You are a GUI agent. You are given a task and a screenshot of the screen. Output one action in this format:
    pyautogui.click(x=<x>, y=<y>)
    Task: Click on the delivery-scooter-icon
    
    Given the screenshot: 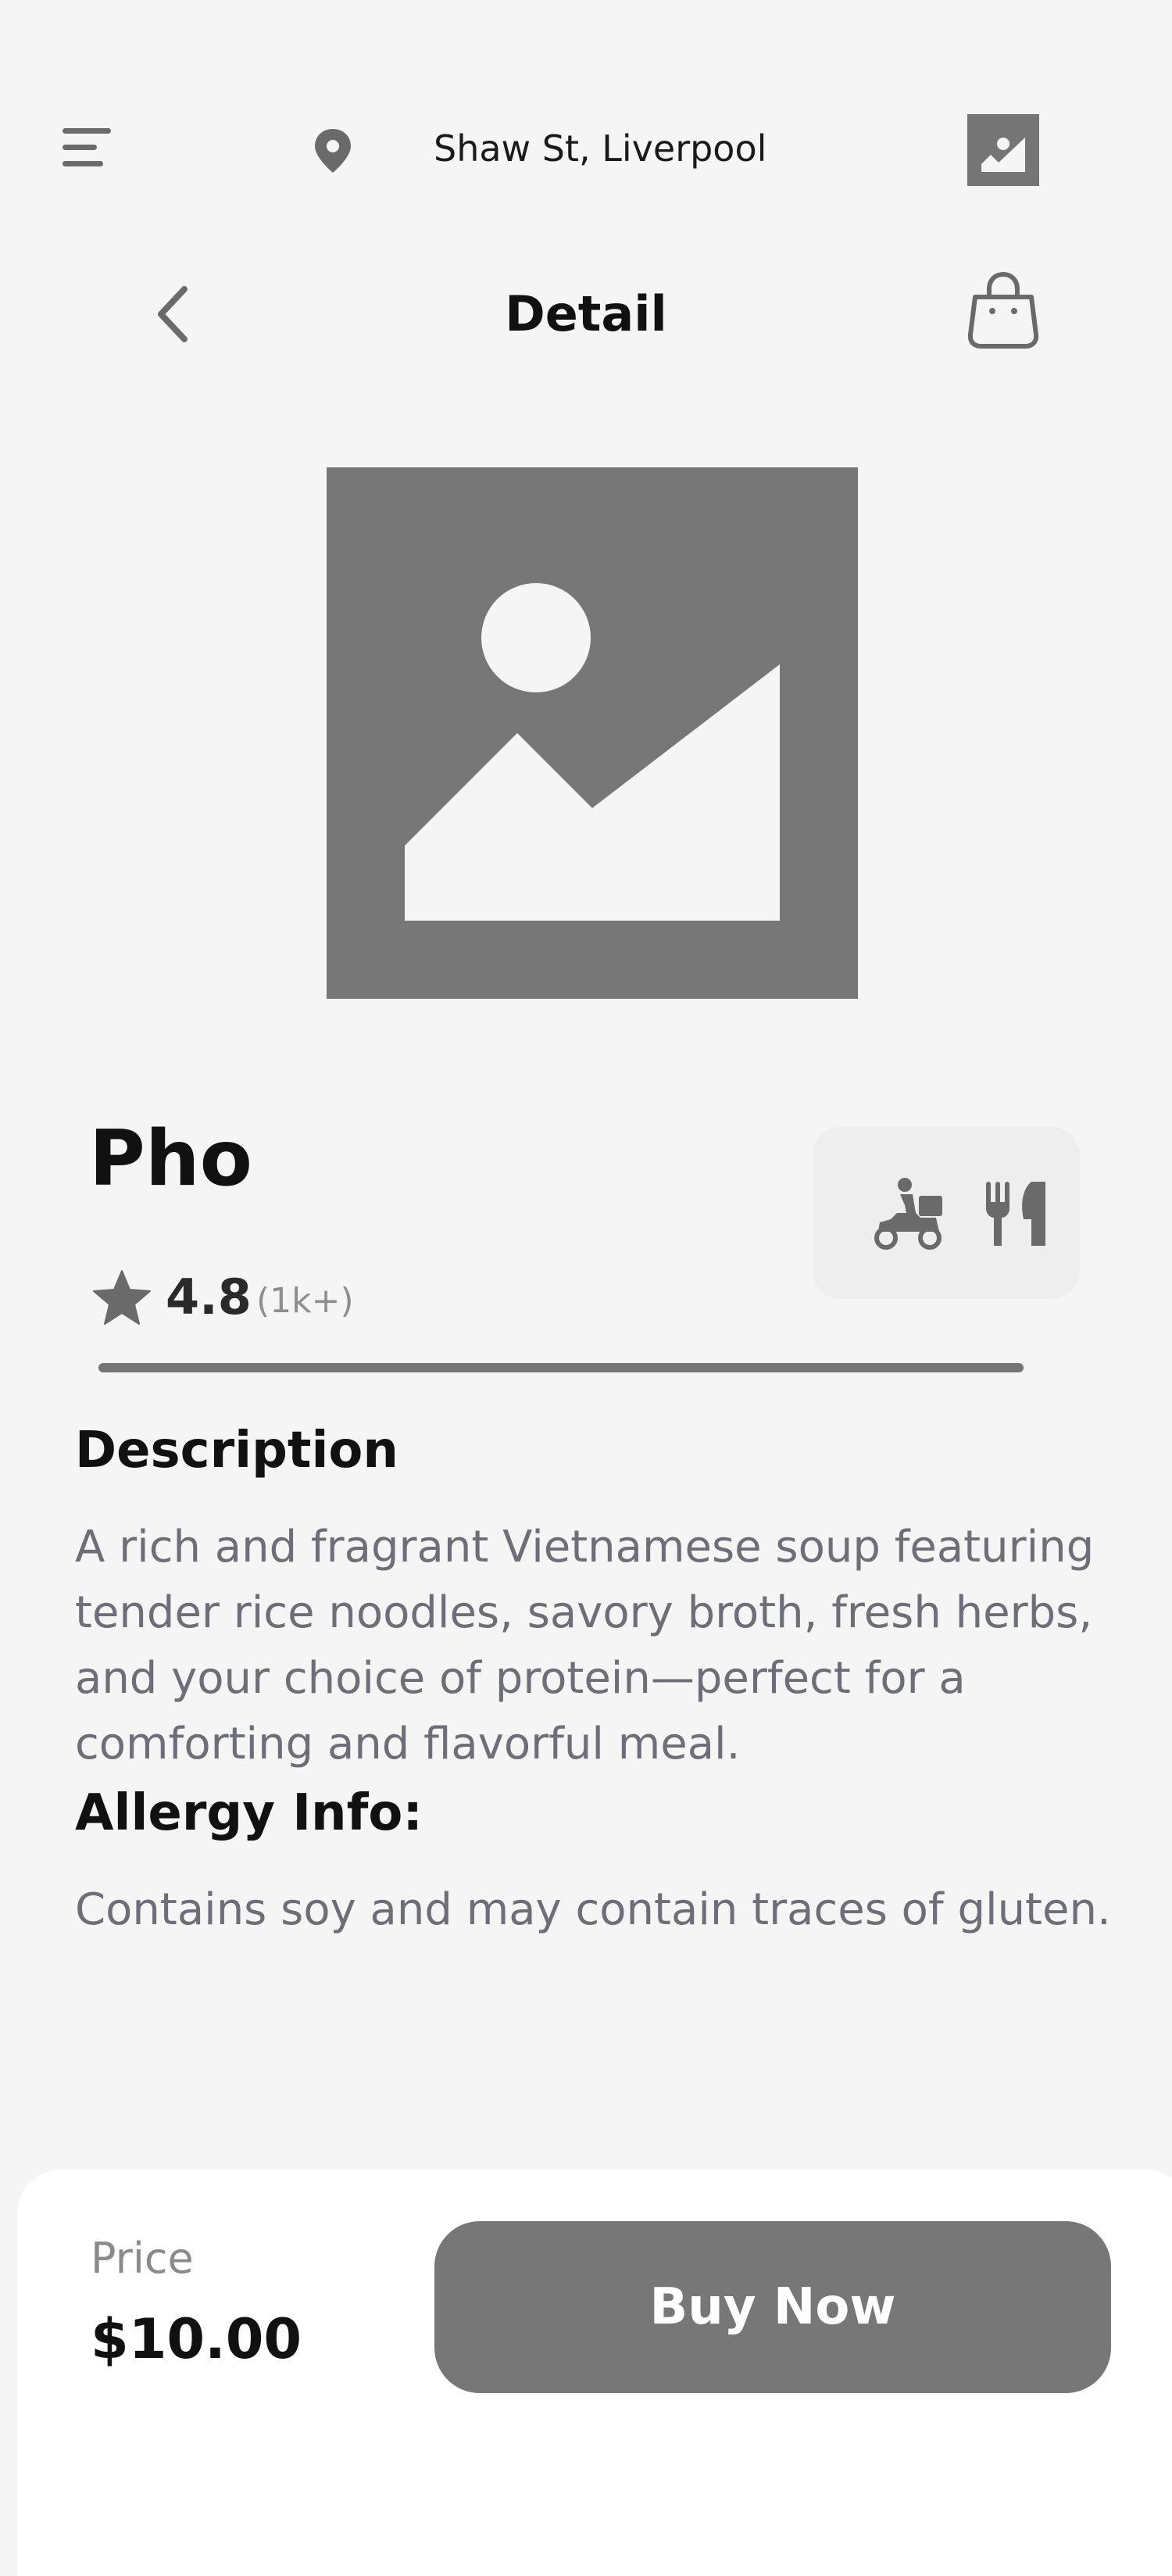 What is the action you would take?
    pyautogui.click(x=907, y=1213)
    